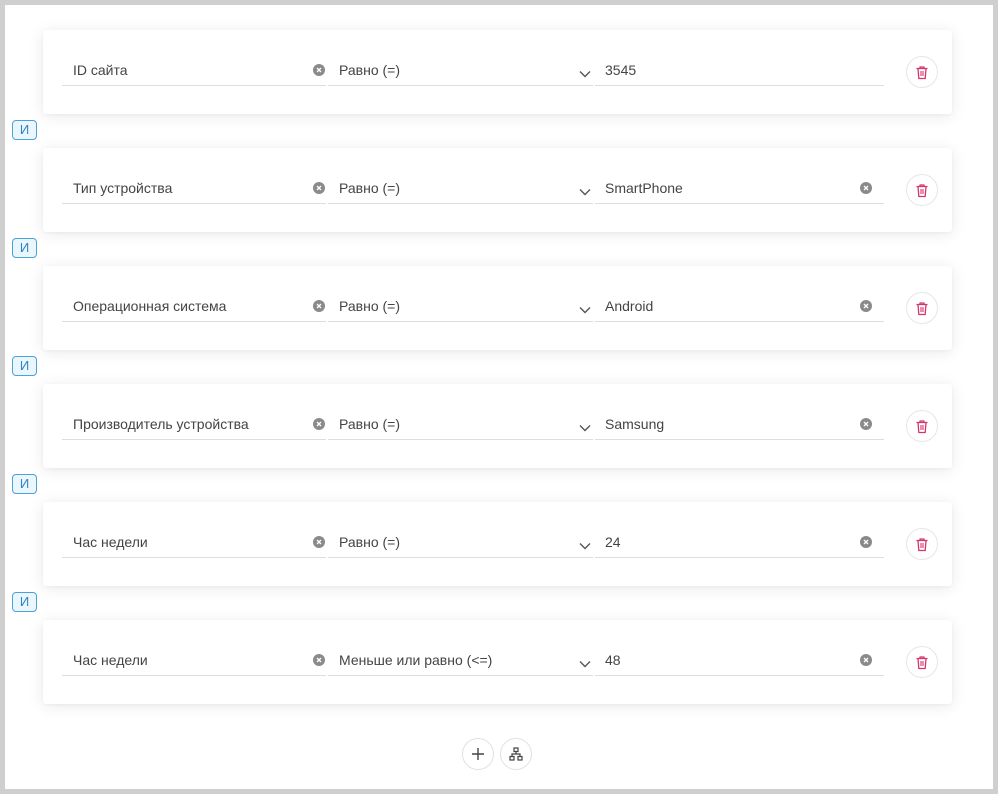 Image resolution: width=998 pixels, height=794 pixels. Describe the element at coordinates (739, 648) in the screenshot. I see `value-input: 48` at that location.